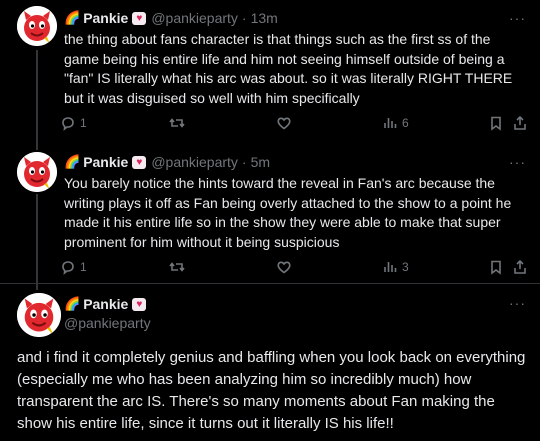 The height and width of the screenshot is (441, 540). I want to click on timestamp: 13m, so click(264, 18).